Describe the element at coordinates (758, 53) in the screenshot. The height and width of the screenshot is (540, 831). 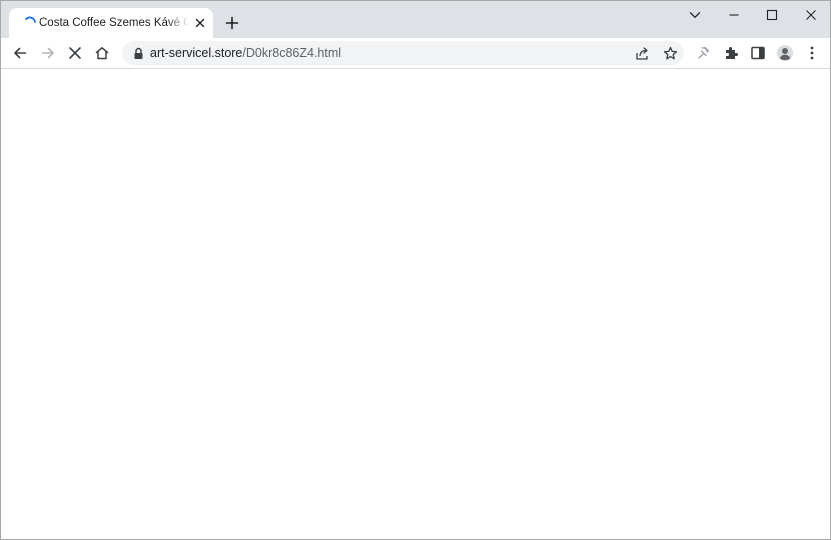
I see `side-panel-icon` at that location.